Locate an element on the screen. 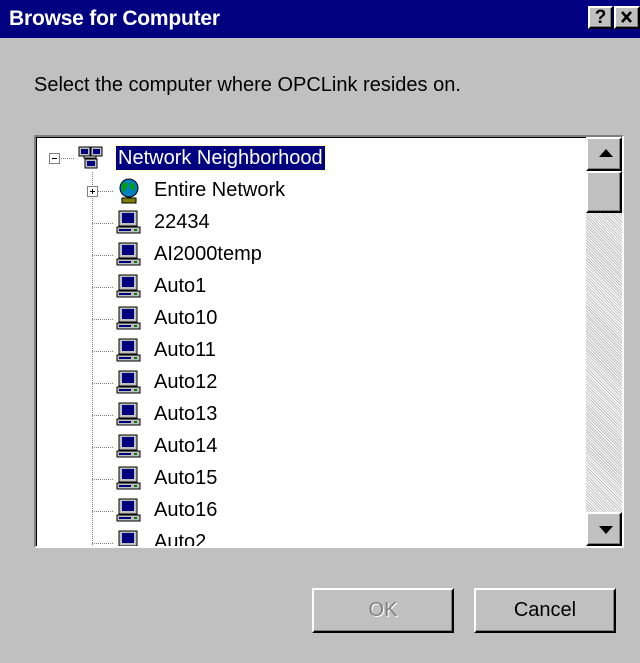 Image resolution: width=640 pixels, height=663 pixels. expand-toggle is located at coordinates (92, 191).